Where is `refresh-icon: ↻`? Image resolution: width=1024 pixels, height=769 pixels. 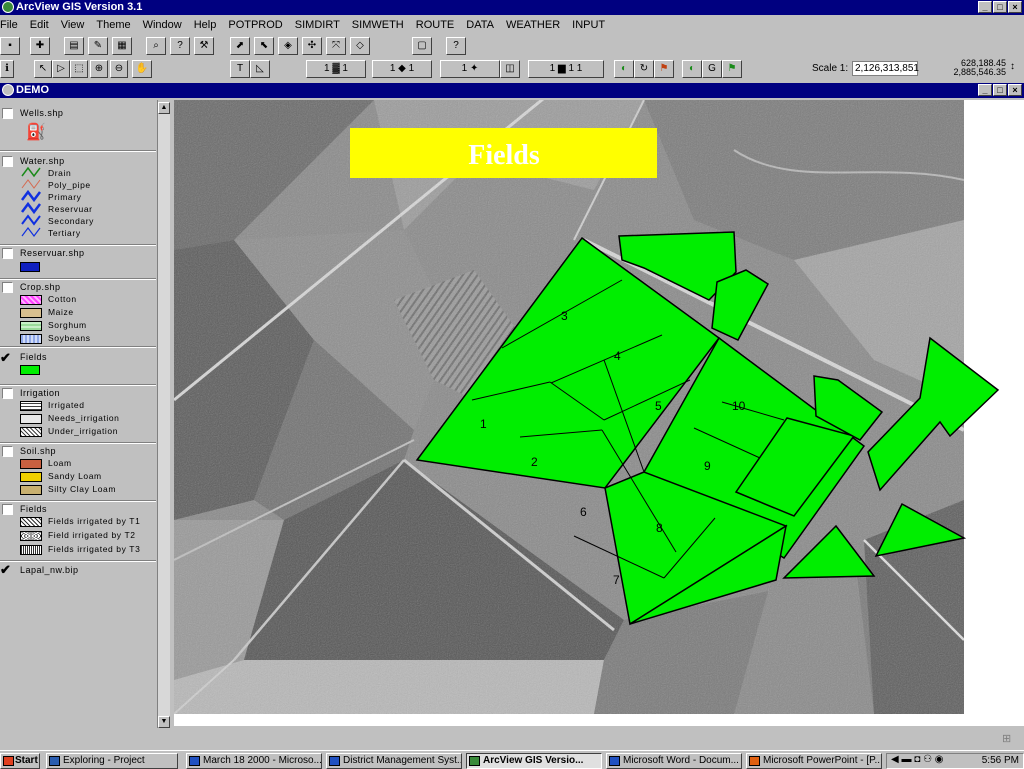 refresh-icon: ↻ is located at coordinates (644, 69).